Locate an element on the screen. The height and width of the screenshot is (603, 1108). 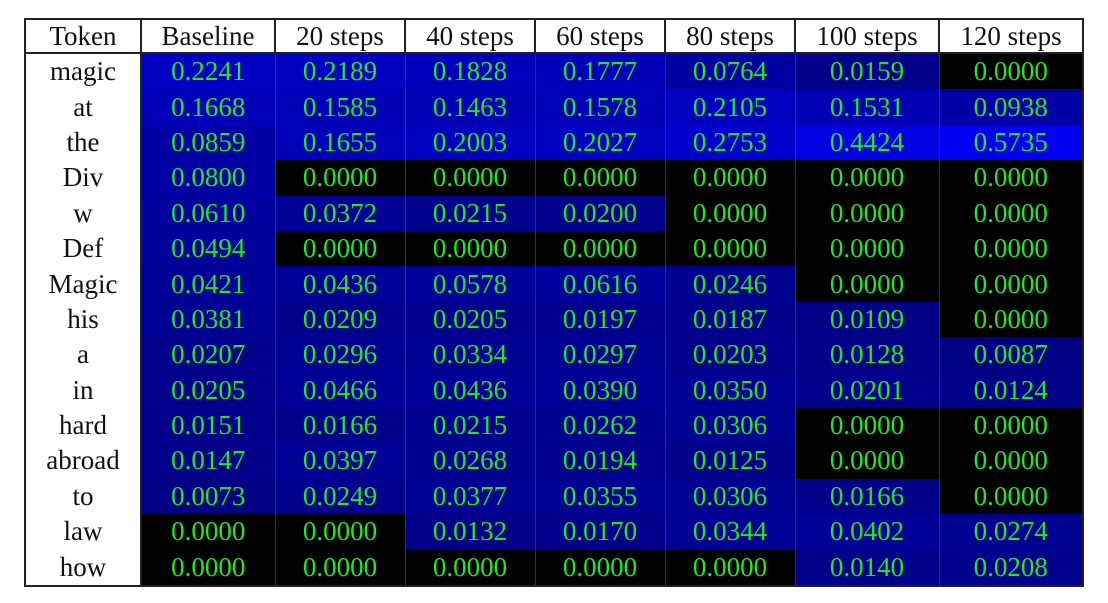
header-token: Token is located at coordinates (83, 36).